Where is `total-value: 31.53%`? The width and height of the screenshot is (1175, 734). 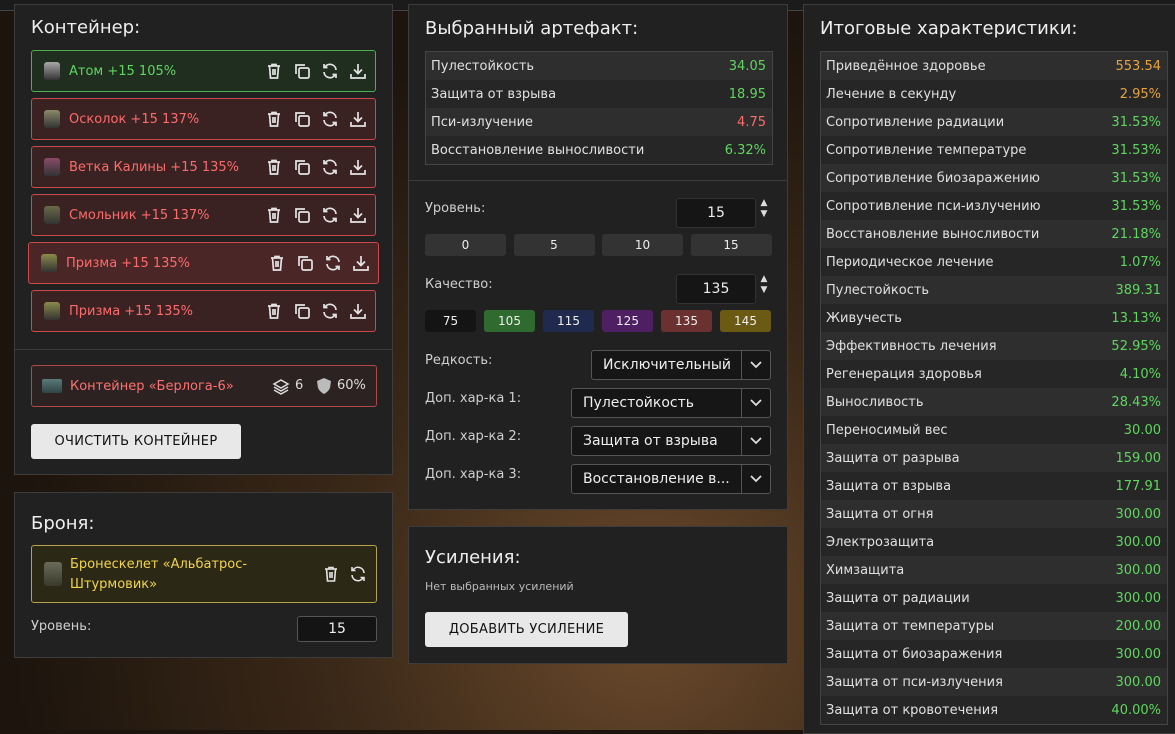
total-value: 31.53% is located at coordinates (1136, 150).